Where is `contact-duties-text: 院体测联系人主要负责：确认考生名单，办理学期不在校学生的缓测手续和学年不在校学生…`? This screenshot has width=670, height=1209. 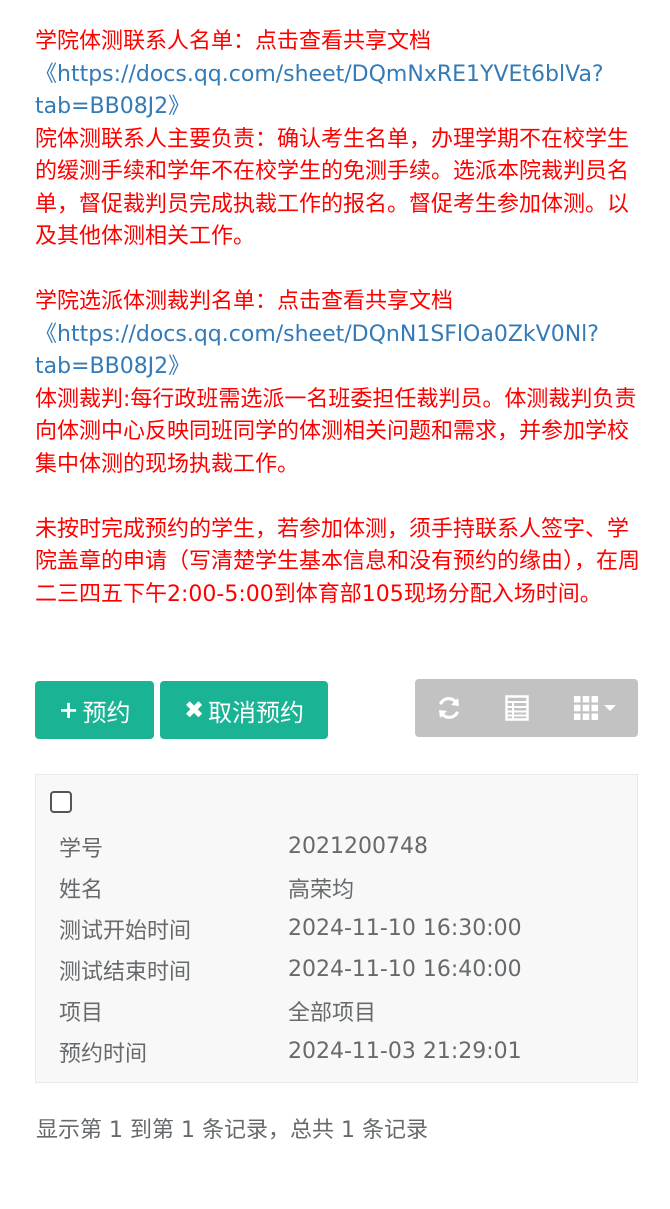
contact-duties-text: 院体测联系人主要负责：确认考生名单，办理学期不在校学生的缓测手续和学年不在校学生… is located at coordinates (332, 188).